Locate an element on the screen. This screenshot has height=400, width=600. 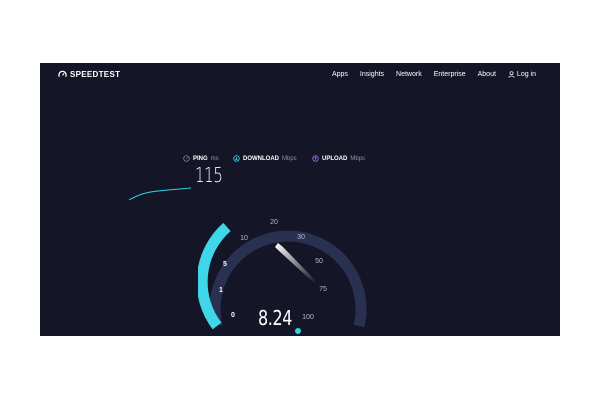
download-label: DOWNLOAD Mbps is located at coordinates (265, 158).